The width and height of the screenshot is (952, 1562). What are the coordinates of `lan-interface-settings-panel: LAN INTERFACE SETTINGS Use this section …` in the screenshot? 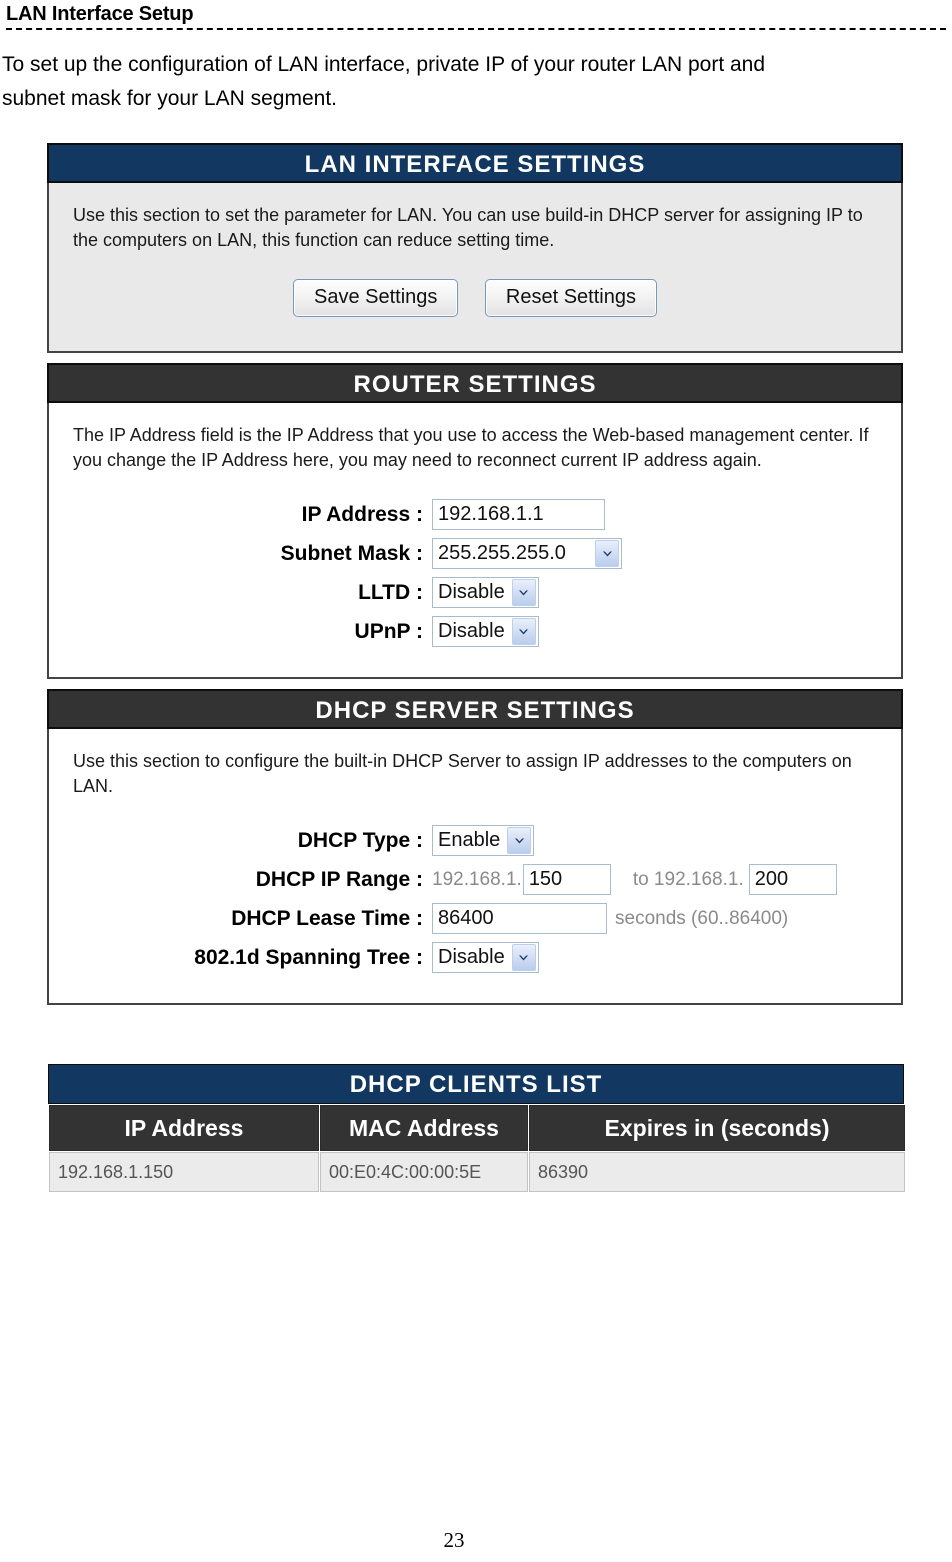 It's located at (475, 248).